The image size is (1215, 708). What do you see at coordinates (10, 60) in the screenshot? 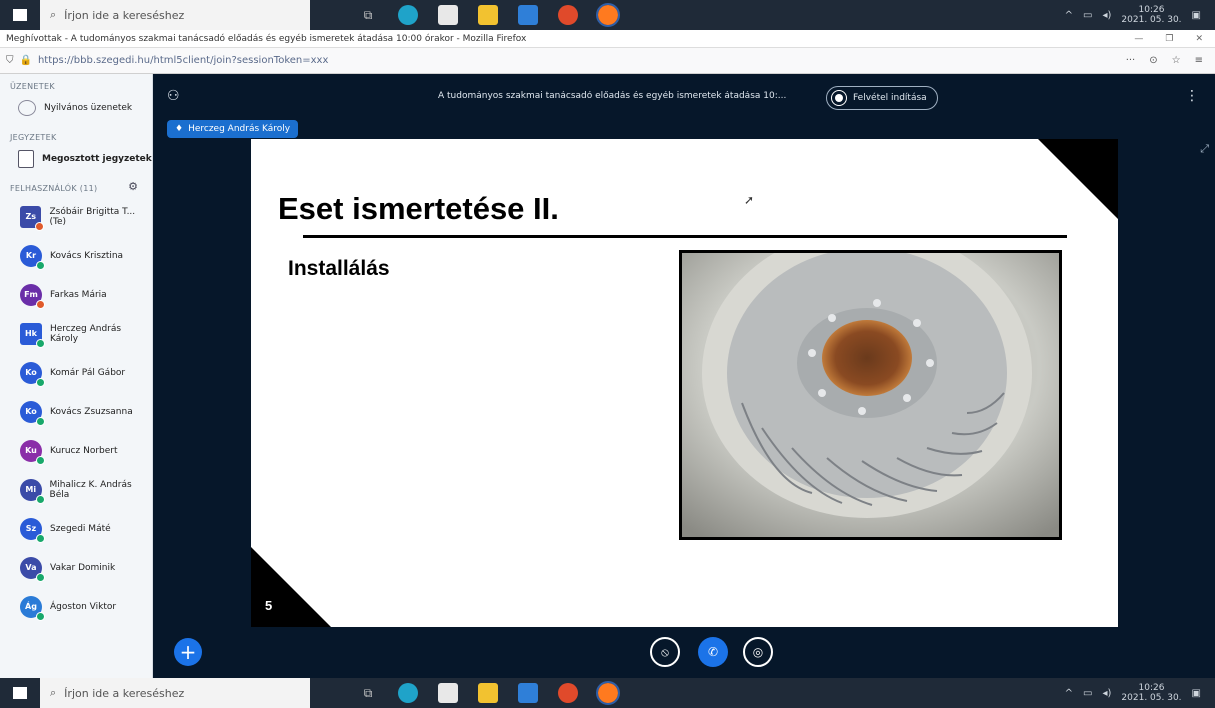
I see `shield-icon: ⛉` at bounding box center [10, 60].